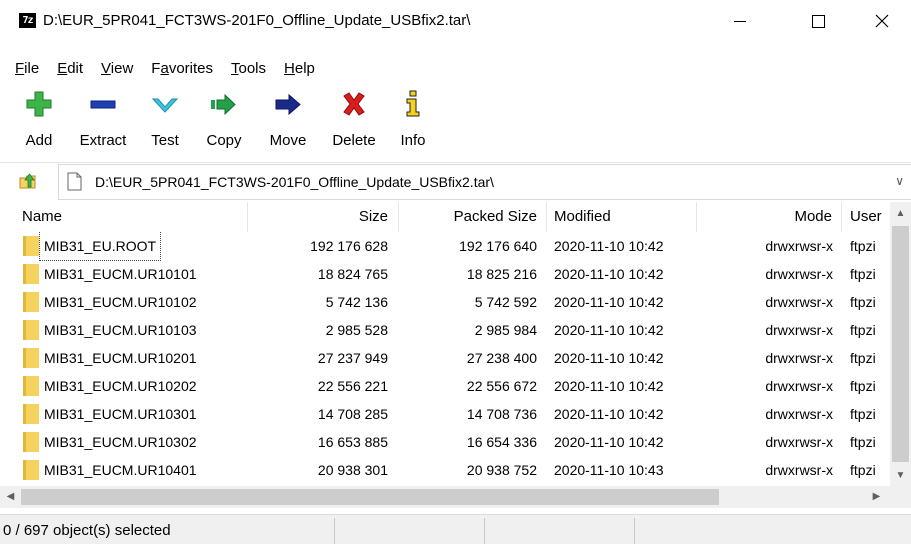 This screenshot has width=911, height=544. I want to click on size-cell: 18 824 765, so click(352, 274).